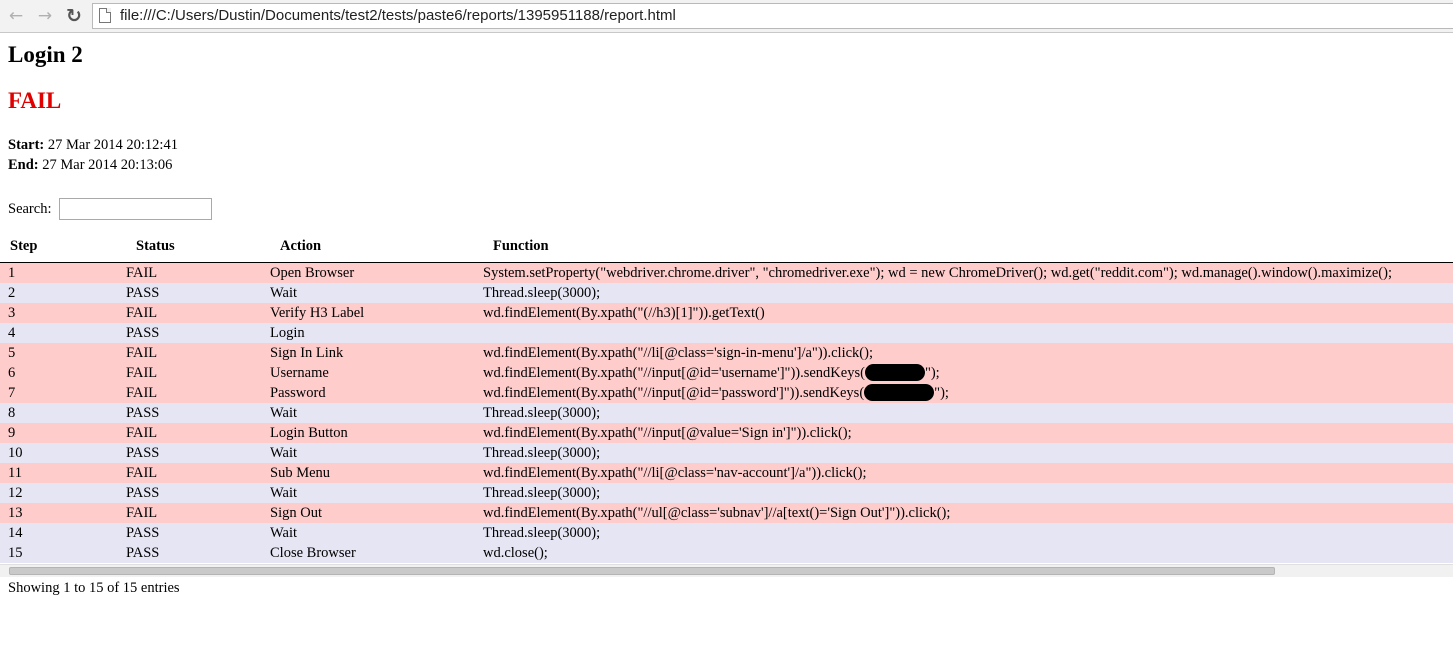 This screenshot has height=645, width=1453. I want to click on action-cell: Sign In Link, so click(368, 353).